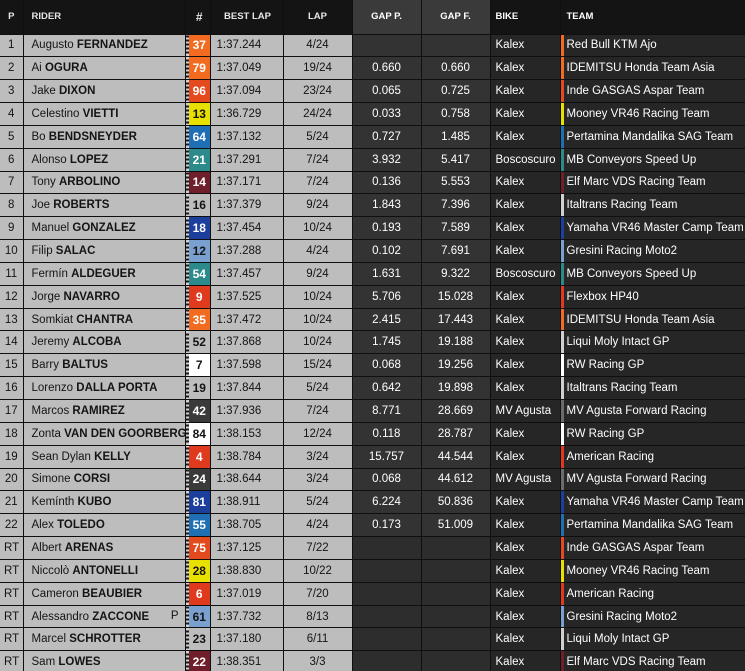 The image size is (745, 671). What do you see at coordinates (104, 251) in the screenshot?
I see `rider-cell: Filip SALAC` at bounding box center [104, 251].